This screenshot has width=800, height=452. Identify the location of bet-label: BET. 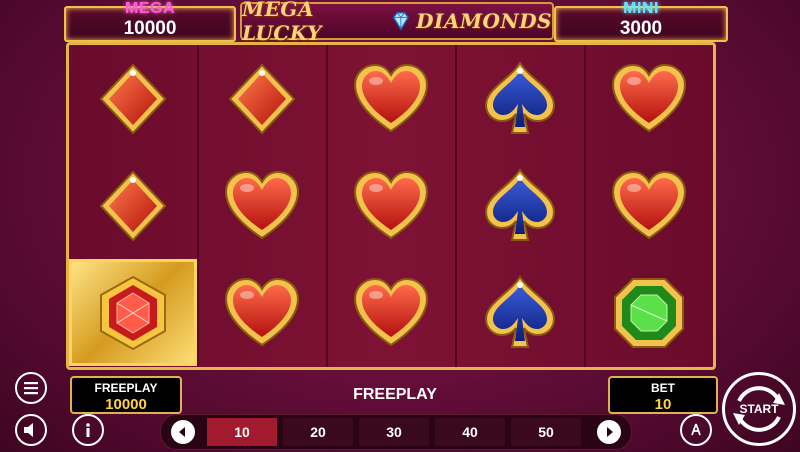
(663, 388).